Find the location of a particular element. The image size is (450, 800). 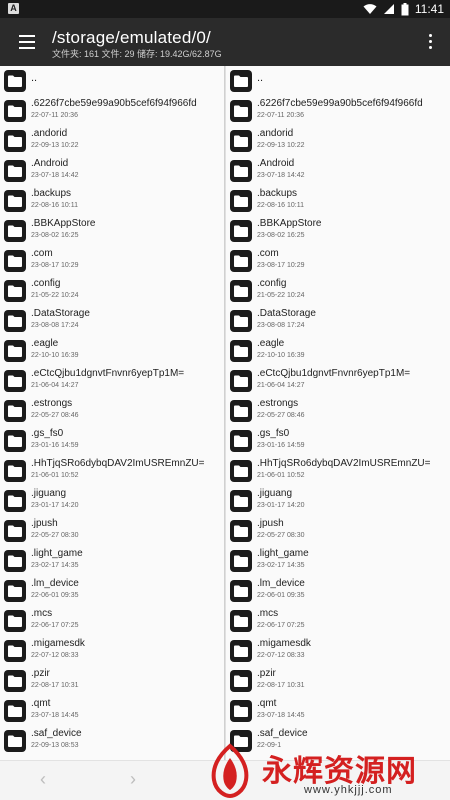

status-bar: A 11:41 is located at coordinates (225, 9).